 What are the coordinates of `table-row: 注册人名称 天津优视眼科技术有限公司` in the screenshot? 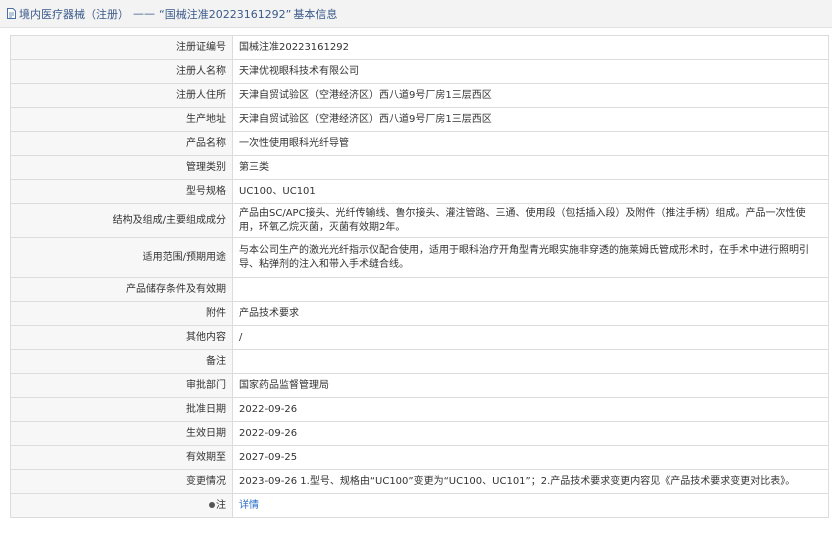 It's located at (419, 71).